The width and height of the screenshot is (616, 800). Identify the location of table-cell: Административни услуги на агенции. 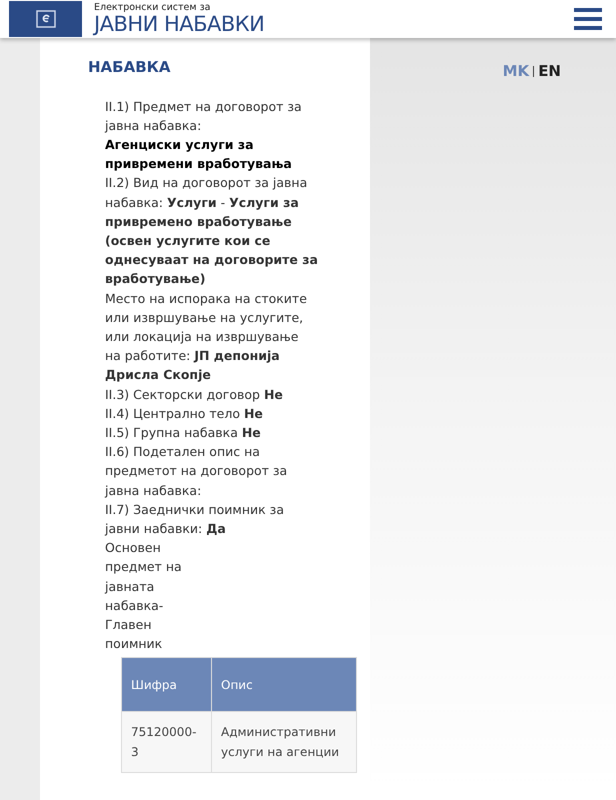
(284, 742).